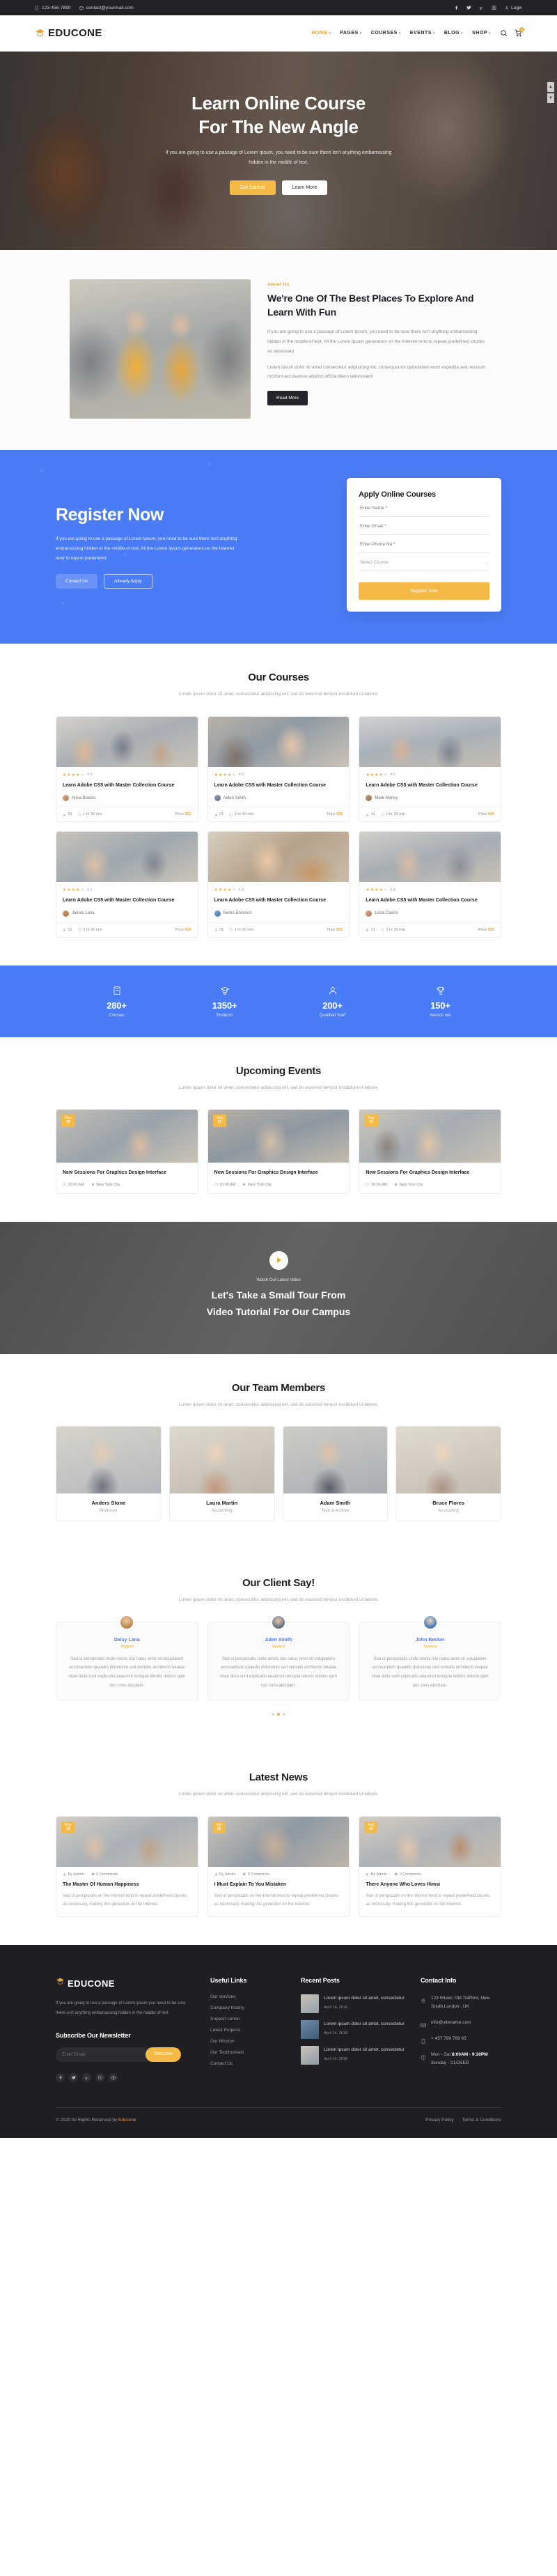  What do you see at coordinates (424, 562) in the screenshot?
I see `course-select: Select Course ⌄` at bounding box center [424, 562].